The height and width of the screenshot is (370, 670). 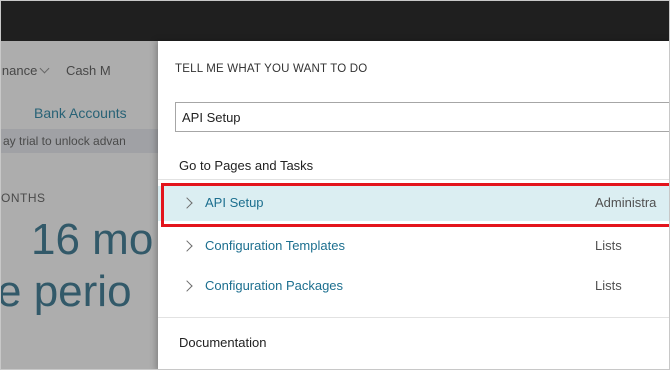 I want to click on result-label: Configuration Packages, so click(x=274, y=285).